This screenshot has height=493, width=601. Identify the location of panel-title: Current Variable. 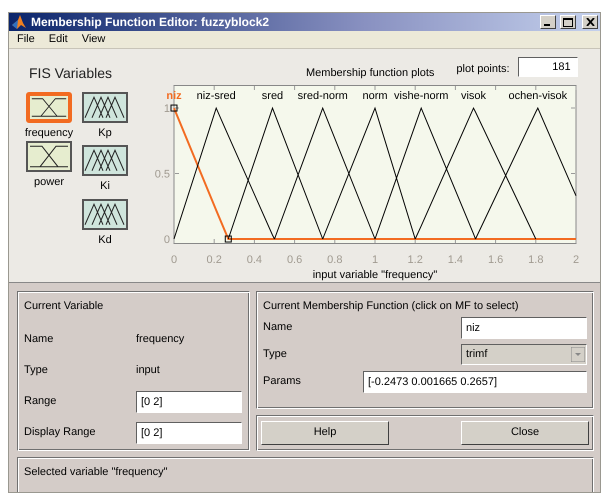
(64, 306).